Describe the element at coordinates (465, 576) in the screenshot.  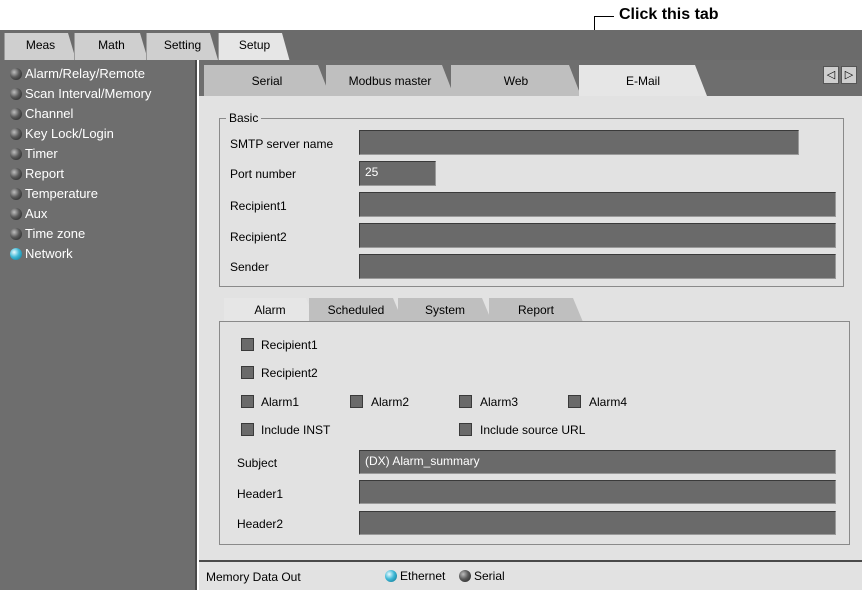
I see `radio-unselected-icon` at that location.